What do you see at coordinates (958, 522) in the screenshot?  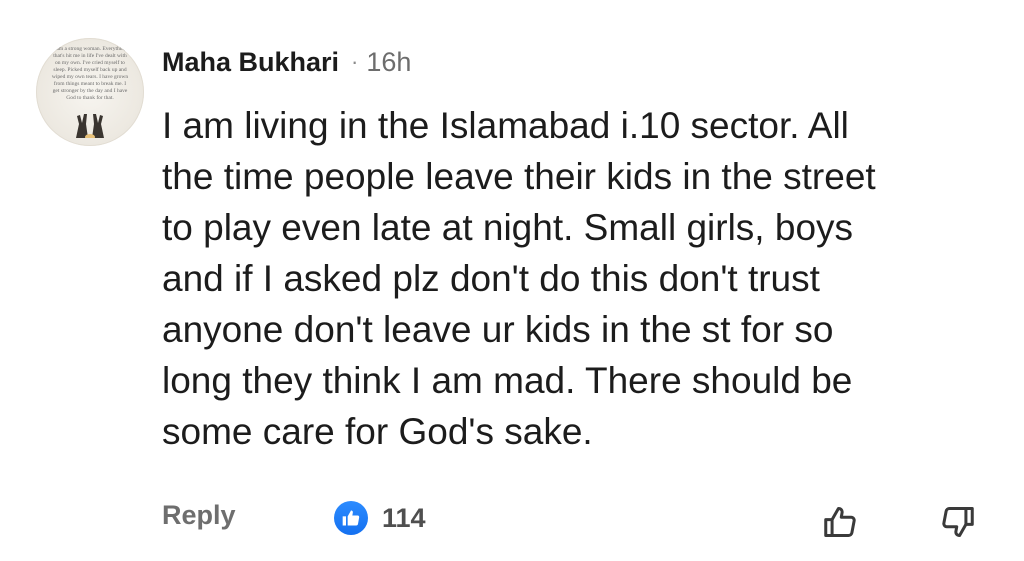 I see `thumbs-down-icon` at bounding box center [958, 522].